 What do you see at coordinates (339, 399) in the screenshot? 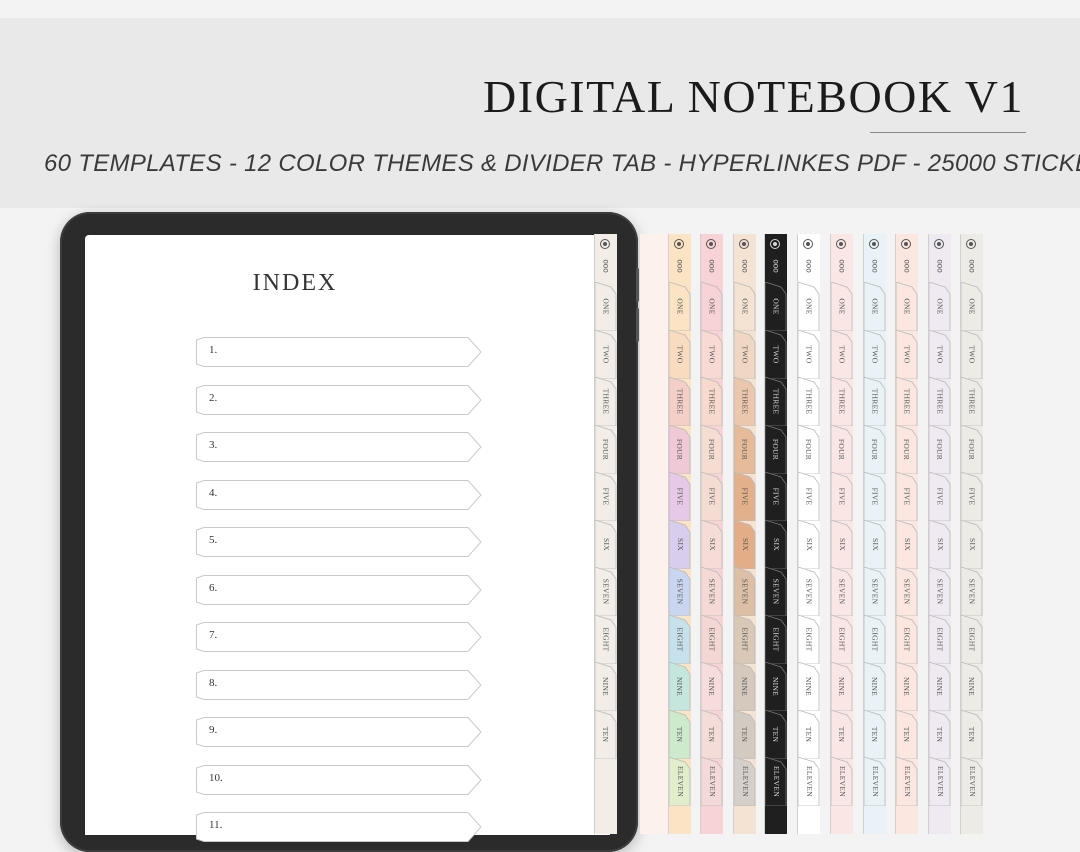
I see `index-row: 2.` at bounding box center [339, 399].